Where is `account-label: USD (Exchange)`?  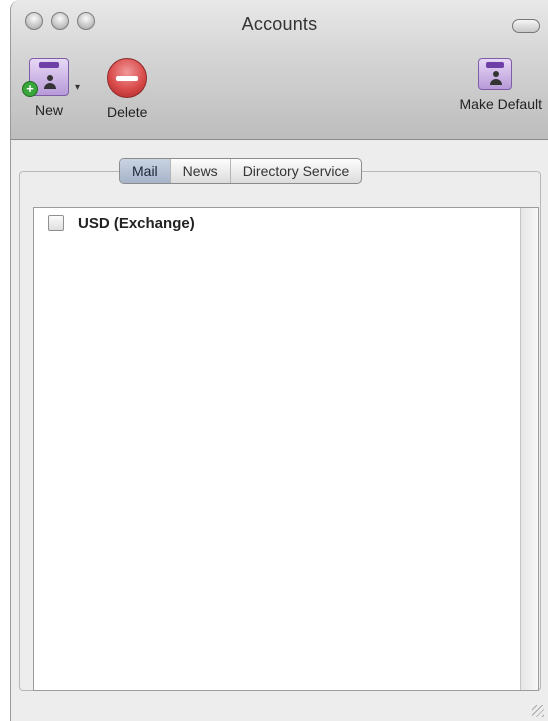 account-label: USD (Exchange) is located at coordinates (136, 223).